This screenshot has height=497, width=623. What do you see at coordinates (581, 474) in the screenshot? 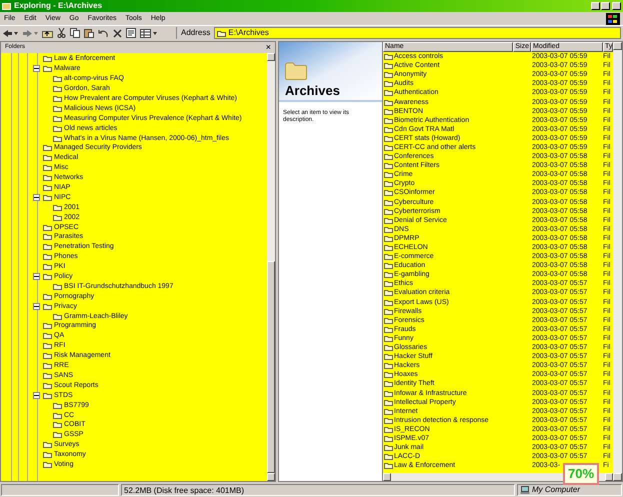
I see `zoom-level-toast: 70%` at bounding box center [581, 474].